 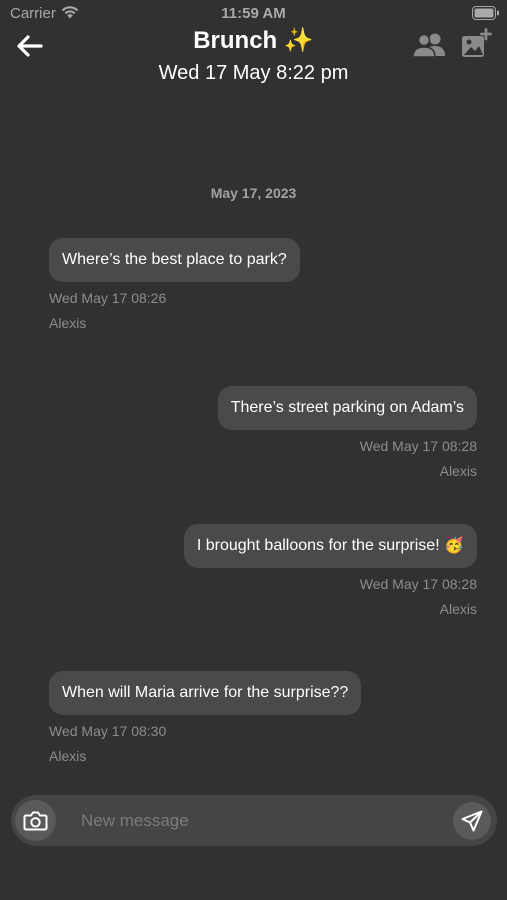 I want to click on people-icon, so click(x=428, y=45).